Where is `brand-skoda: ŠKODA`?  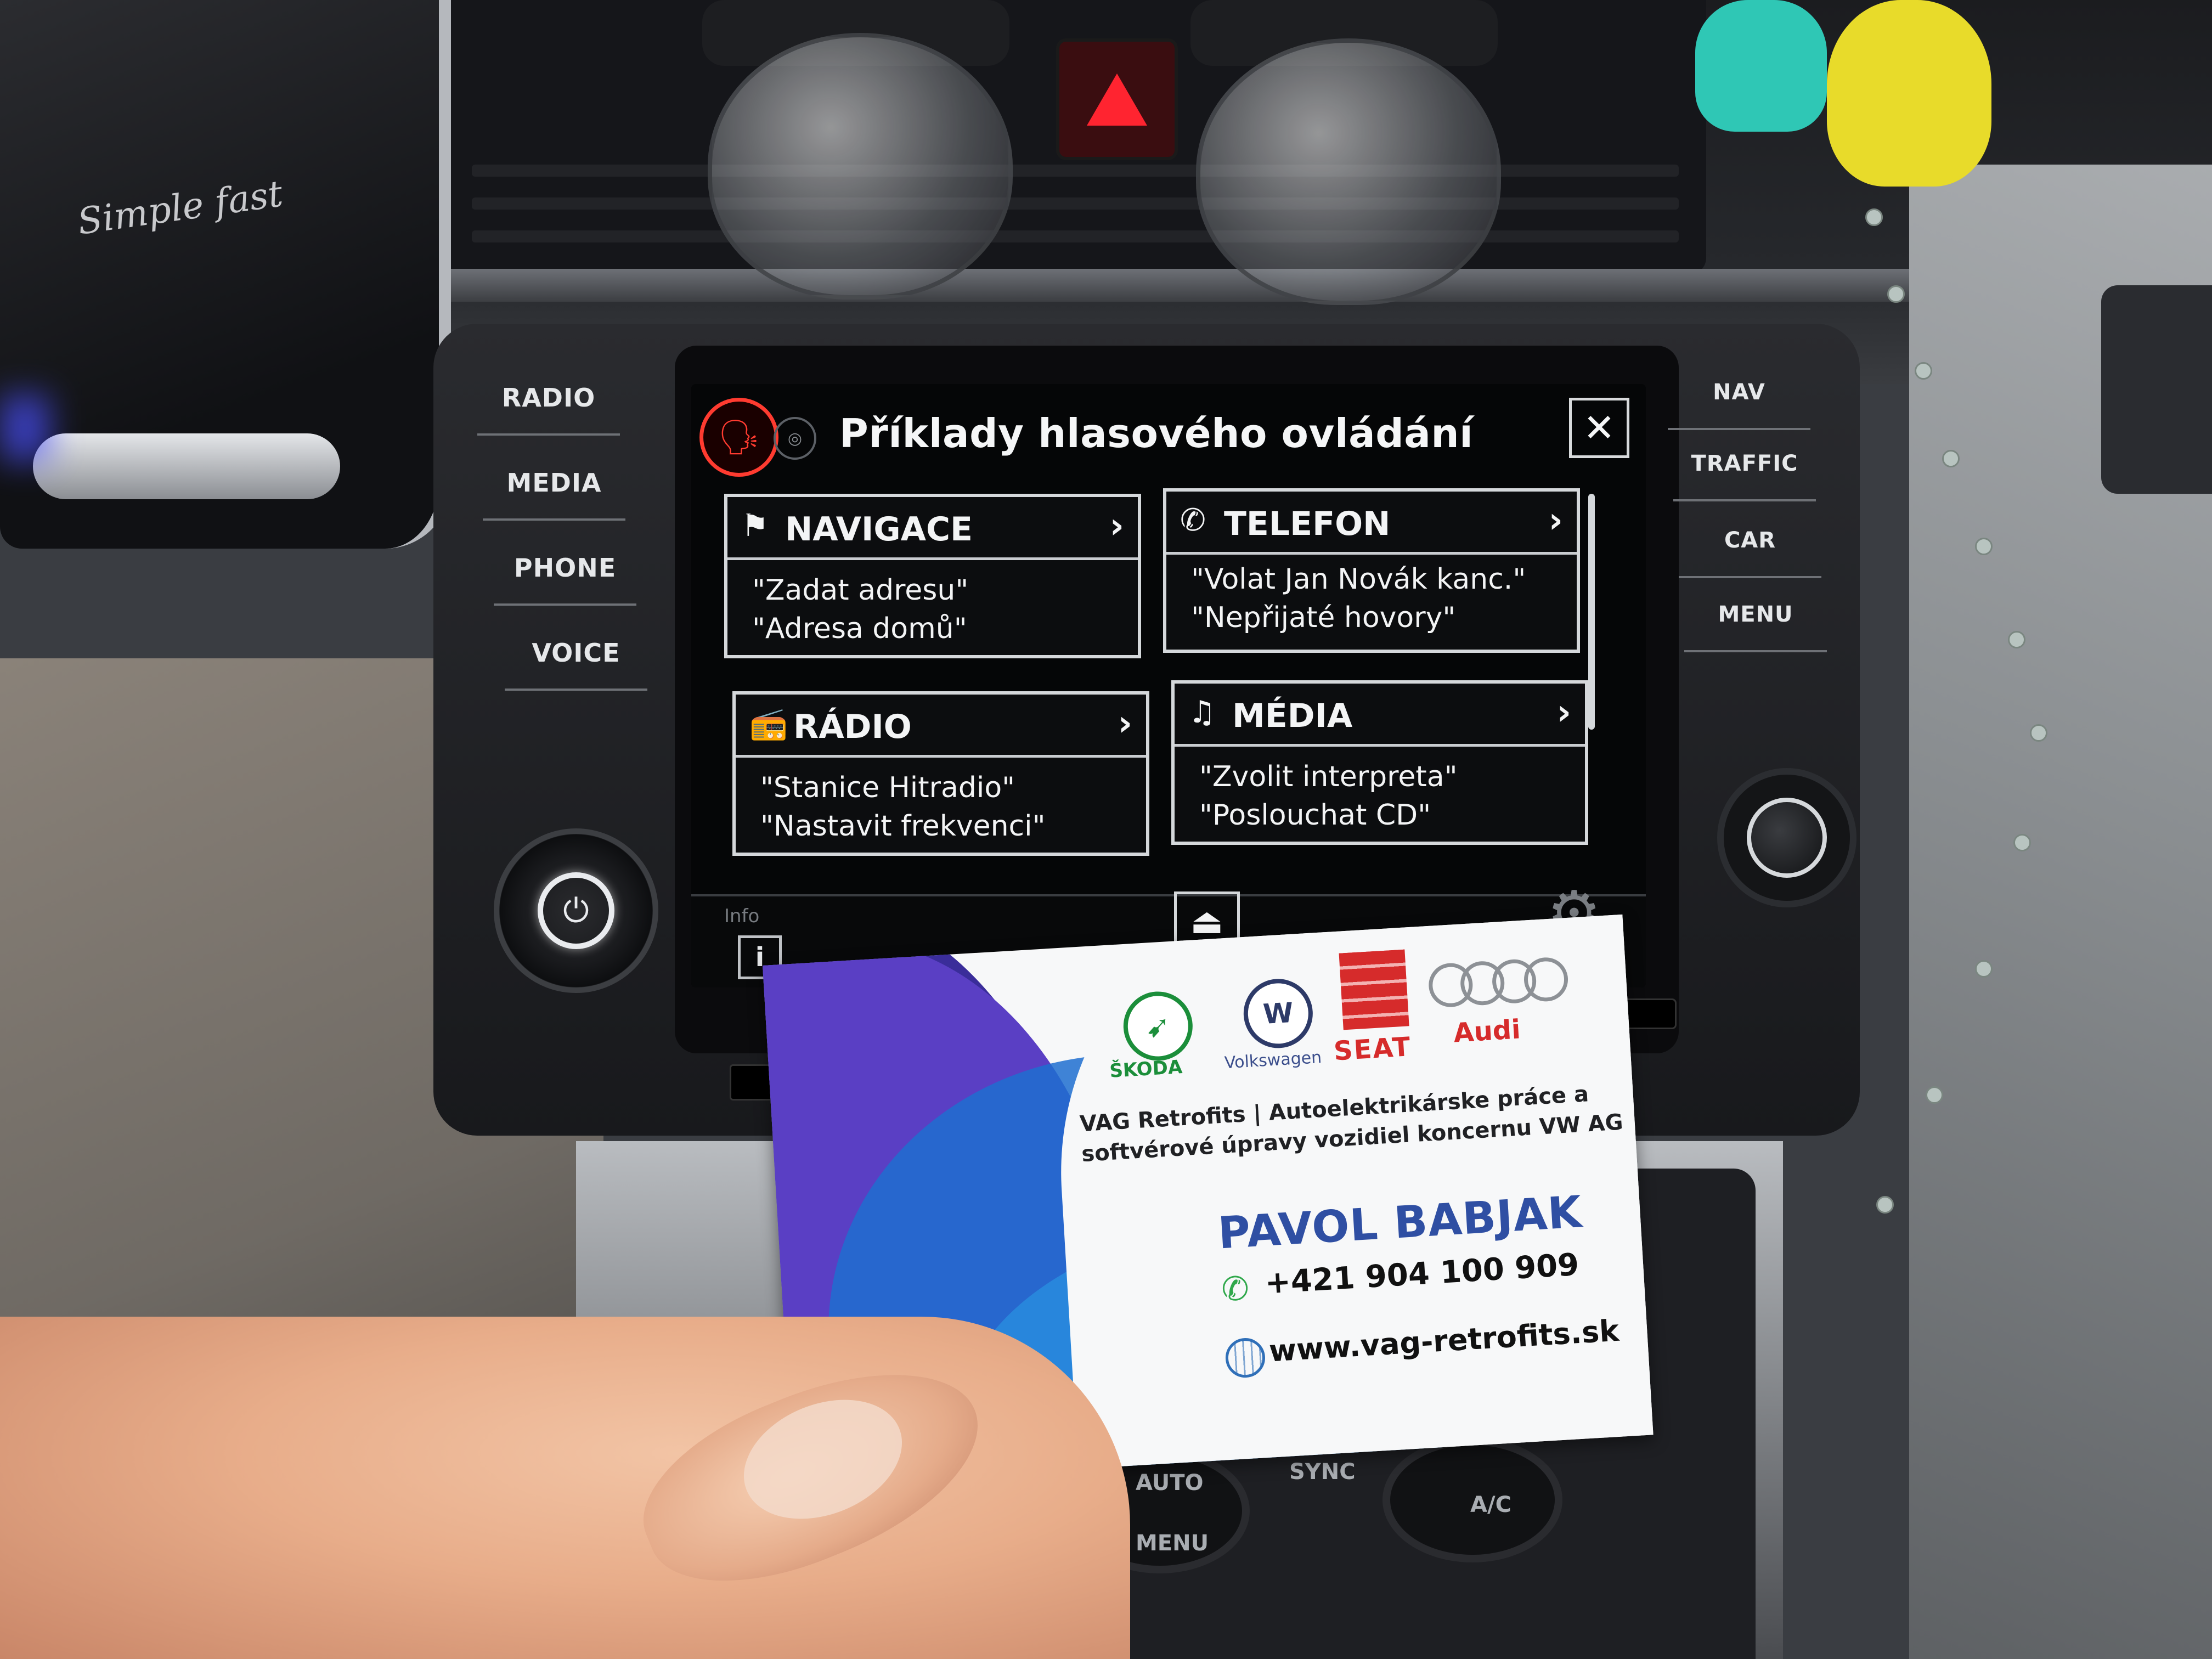
brand-skoda: ŠKODA is located at coordinates (1146, 1069).